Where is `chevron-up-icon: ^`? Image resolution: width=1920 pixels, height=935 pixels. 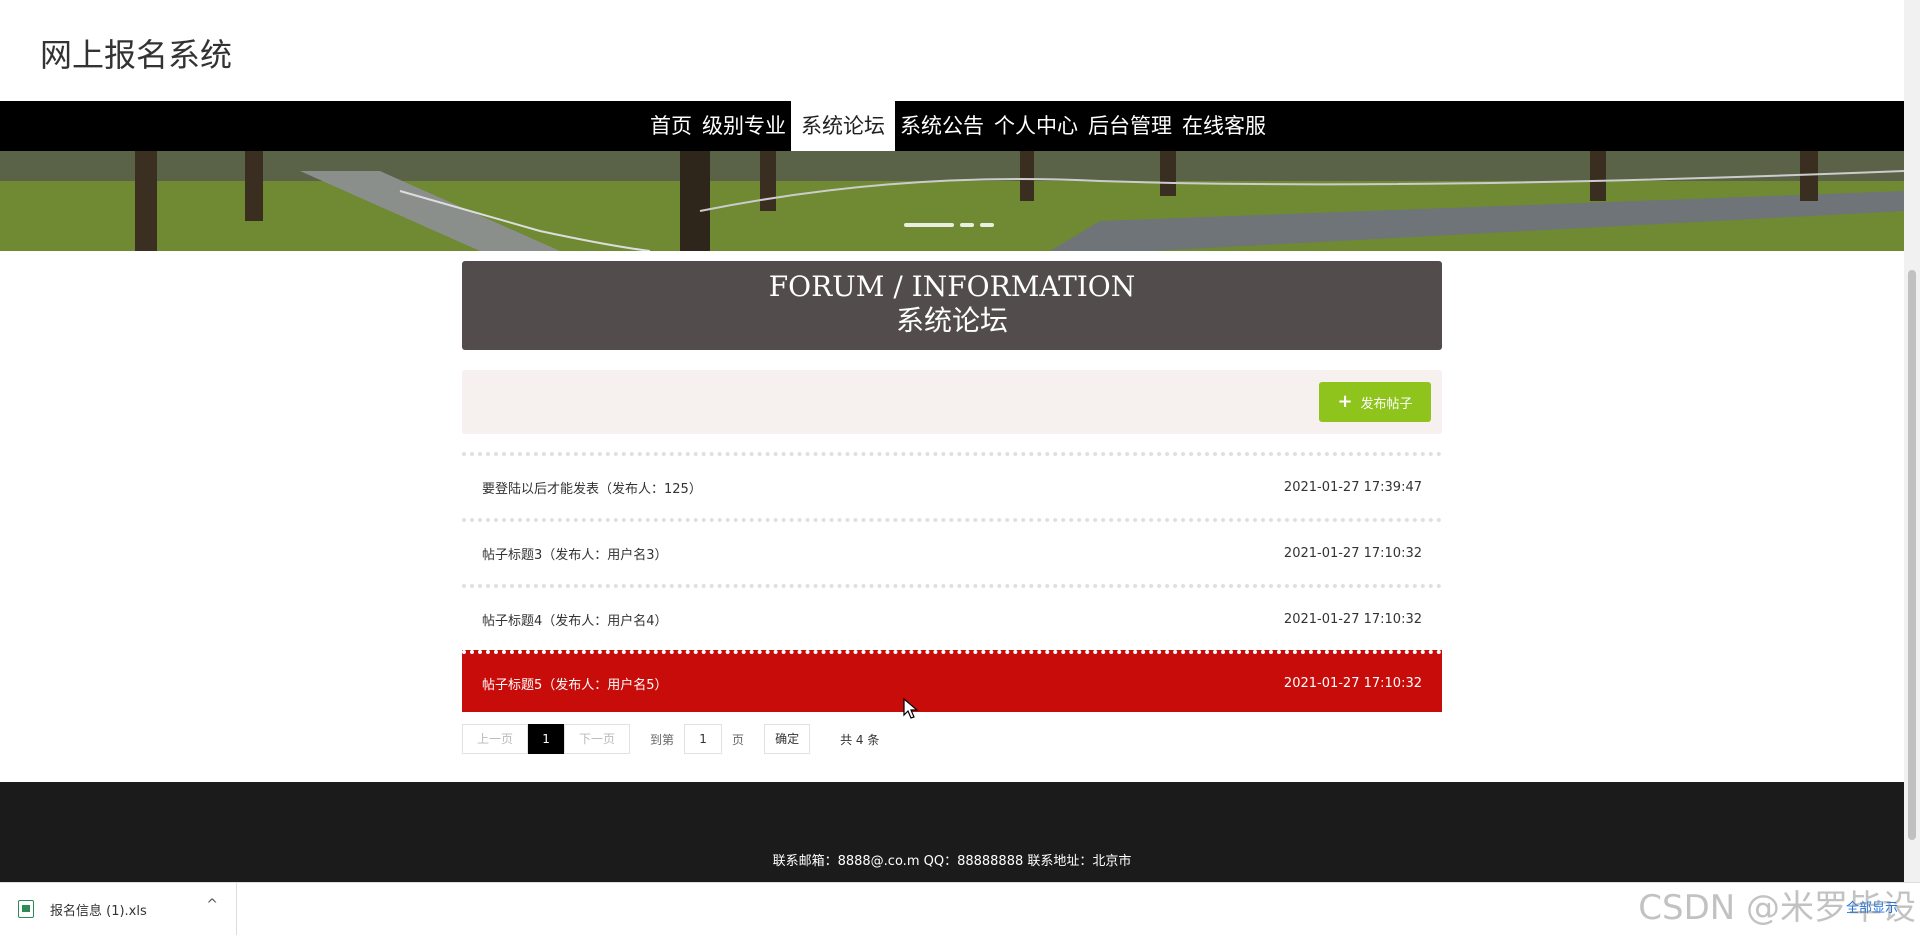
chevron-up-icon: ^ is located at coordinates (212, 905).